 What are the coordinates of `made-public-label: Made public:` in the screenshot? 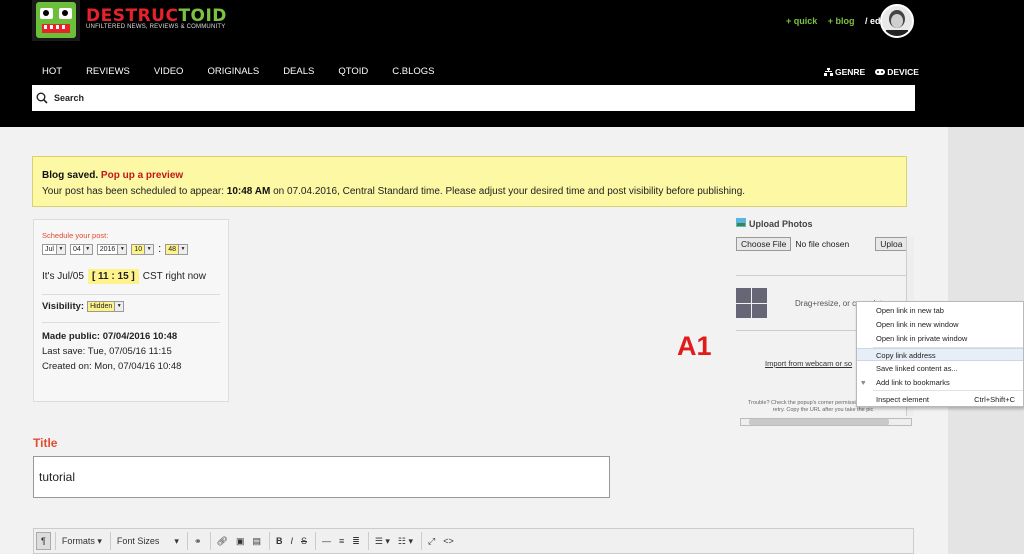 It's located at (71, 336).